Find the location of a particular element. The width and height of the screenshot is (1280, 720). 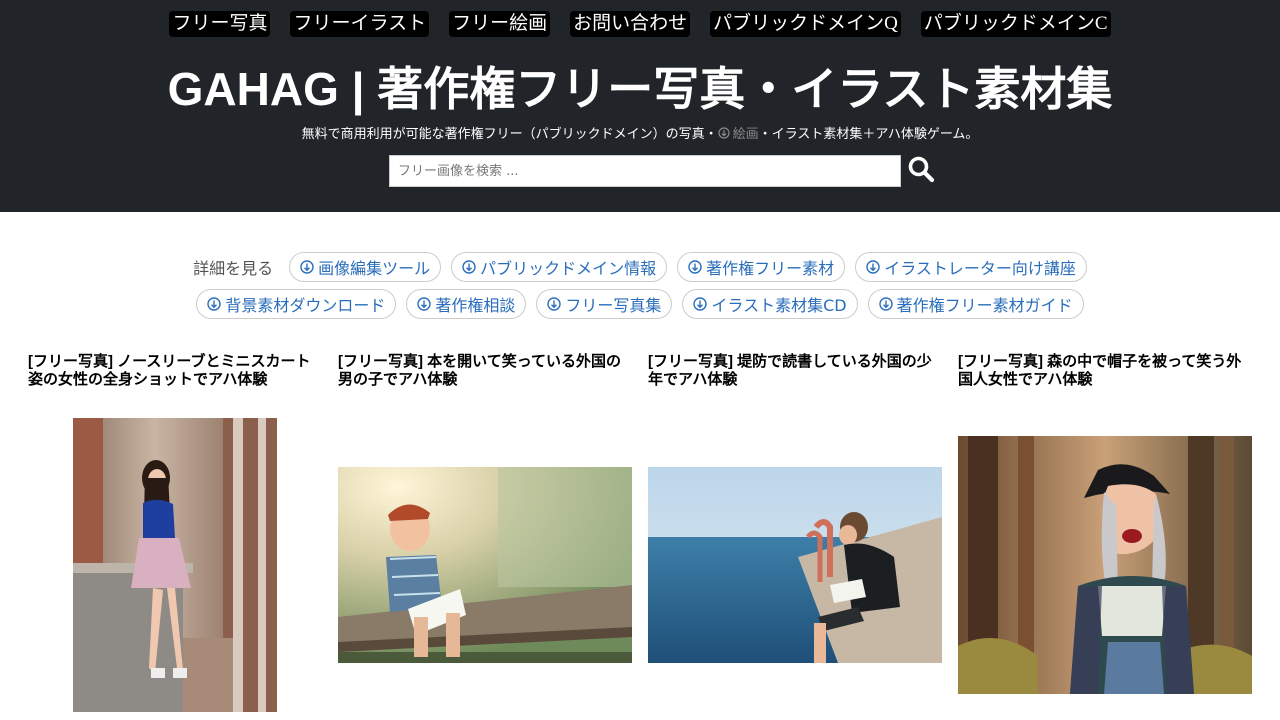

photo-thumbnail-laughing-boy-book is located at coordinates (485, 565).